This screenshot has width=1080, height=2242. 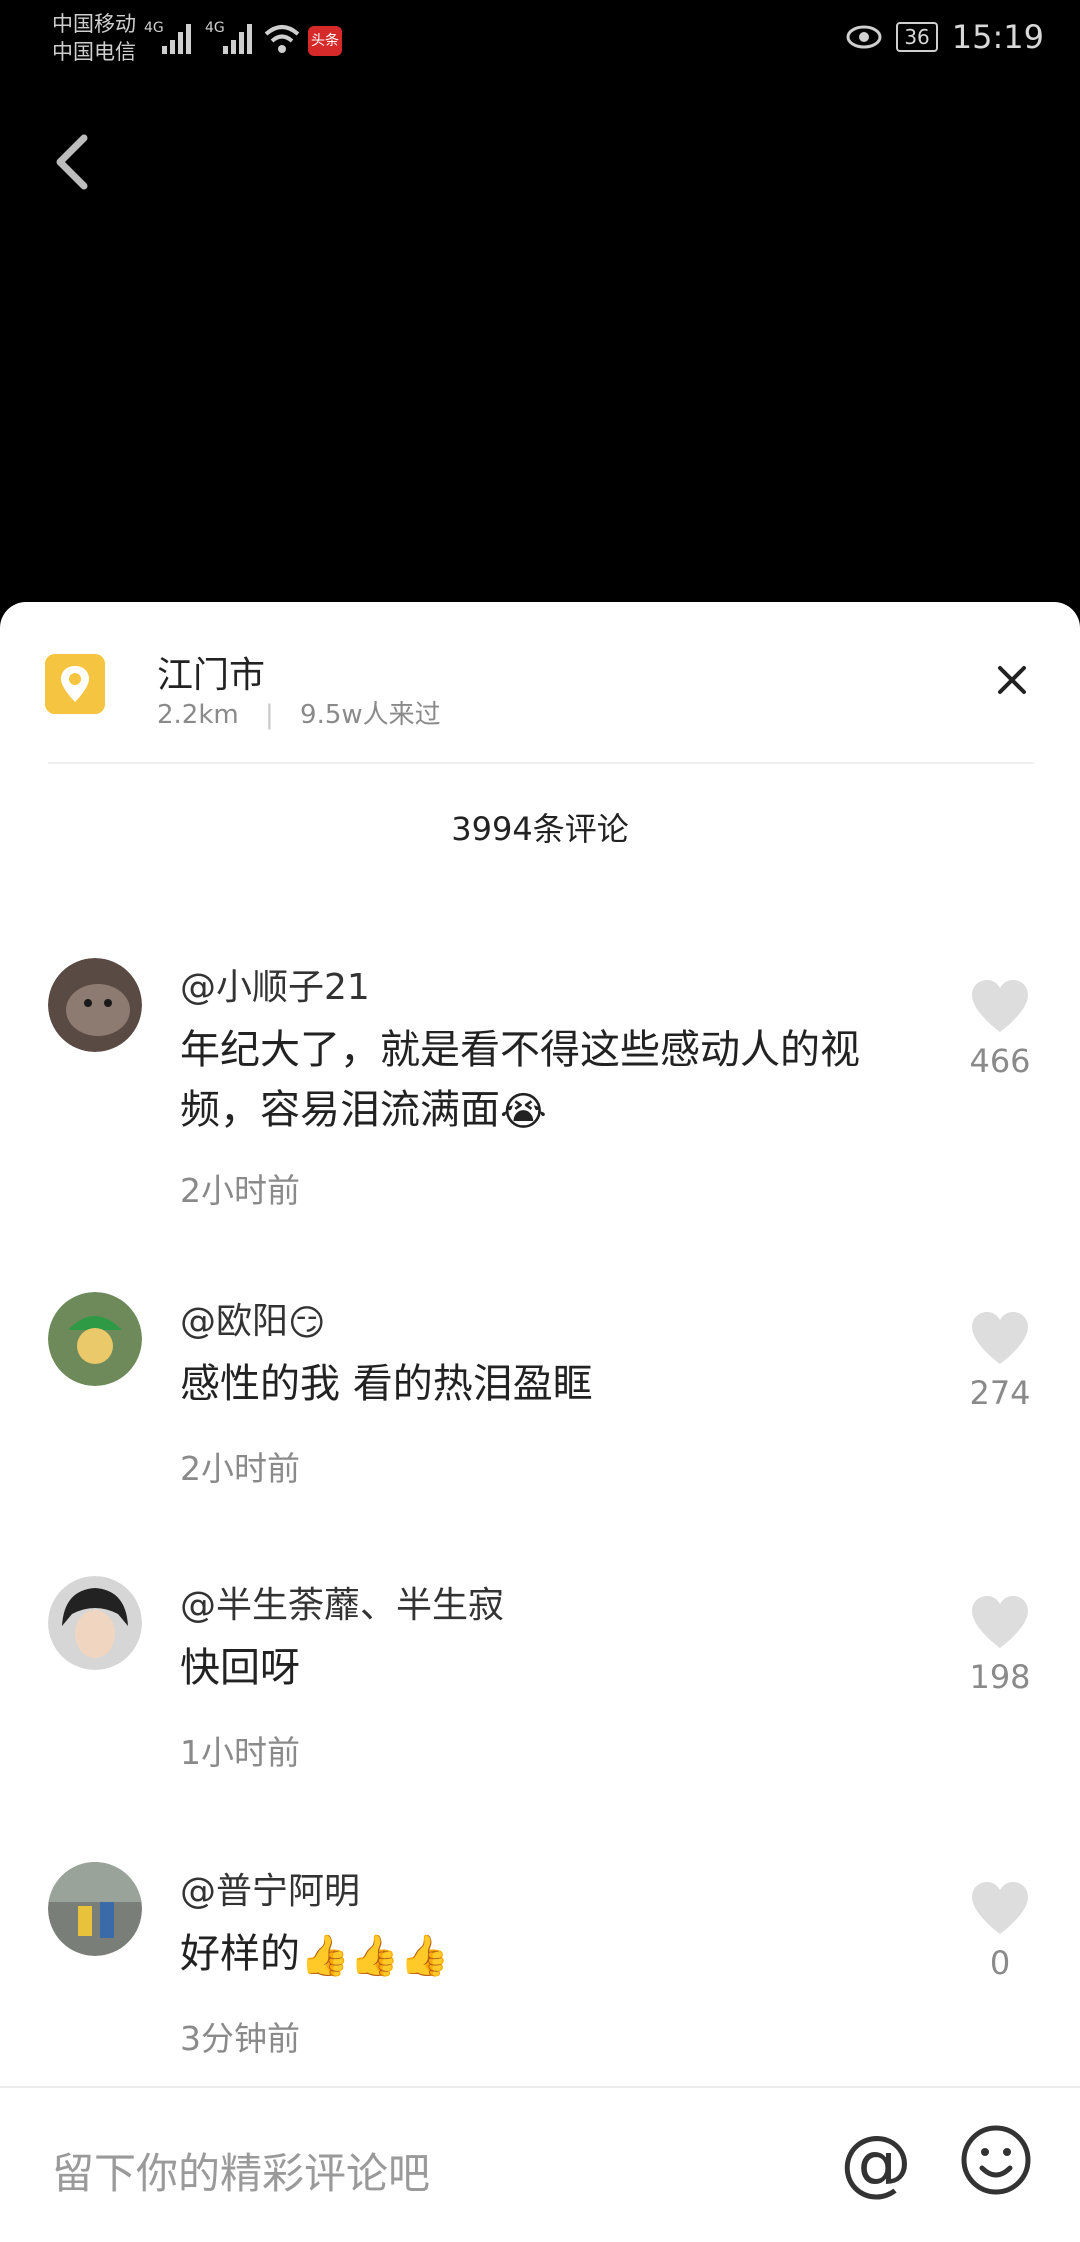 What do you see at coordinates (996, 2160) in the screenshot?
I see `emoji-button-icon` at bounding box center [996, 2160].